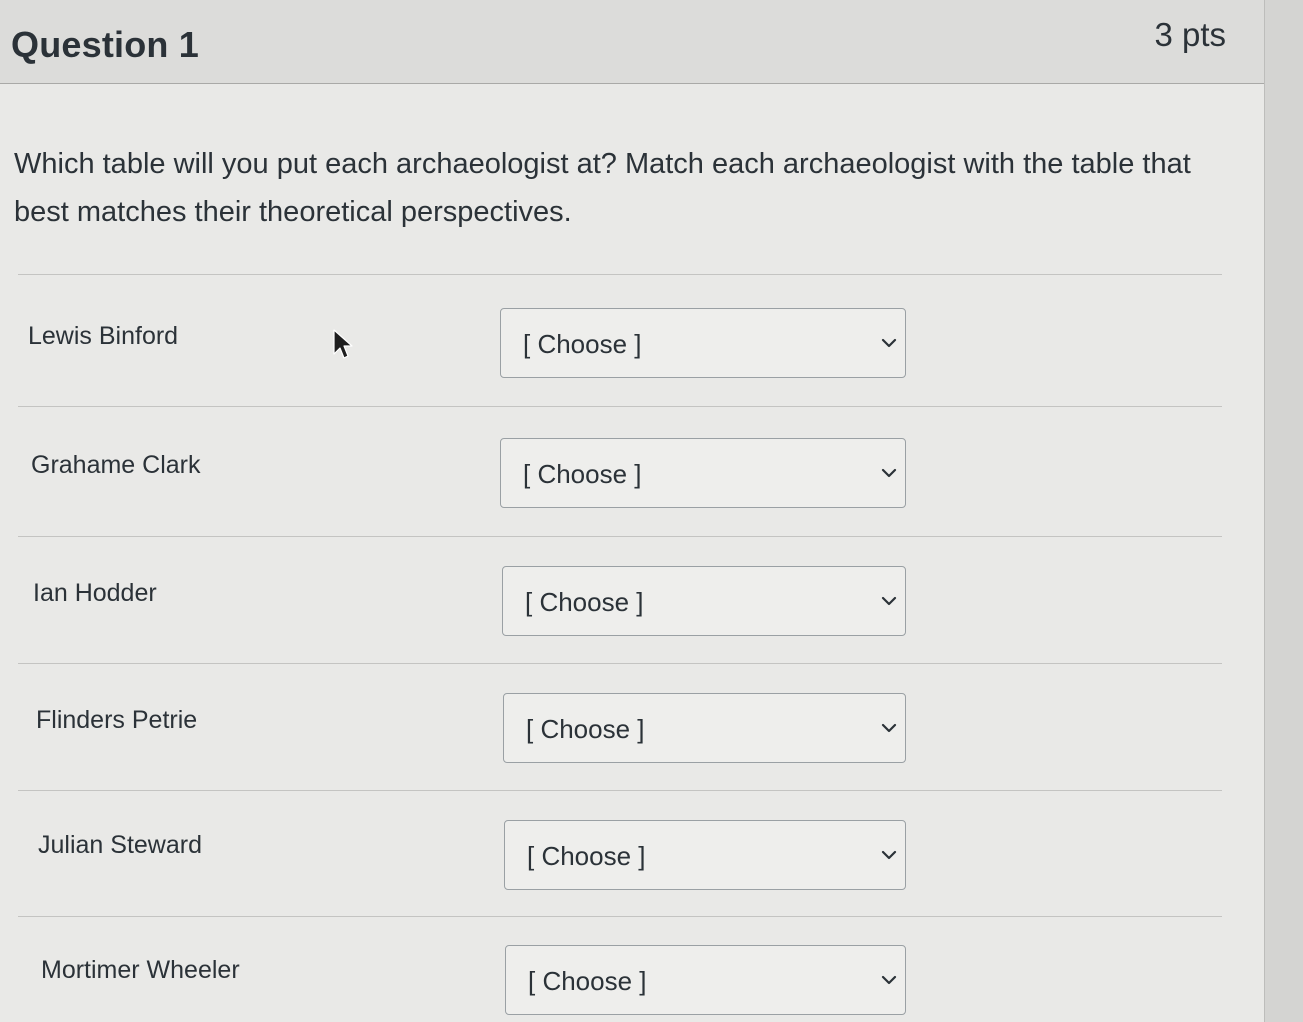 This screenshot has width=1303, height=1022. What do you see at coordinates (117, 720) in the screenshot?
I see `match-label: Flinders Petrie` at bounding box center [117, 720].